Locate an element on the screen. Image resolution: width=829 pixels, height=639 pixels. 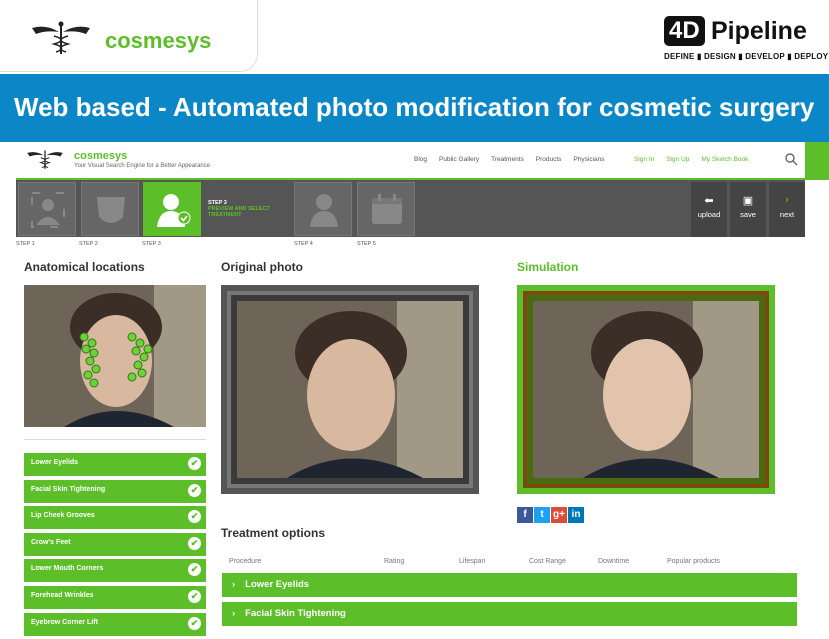
procedure-row: › Facial Skin Tightening is located at coordinates (509, 614).